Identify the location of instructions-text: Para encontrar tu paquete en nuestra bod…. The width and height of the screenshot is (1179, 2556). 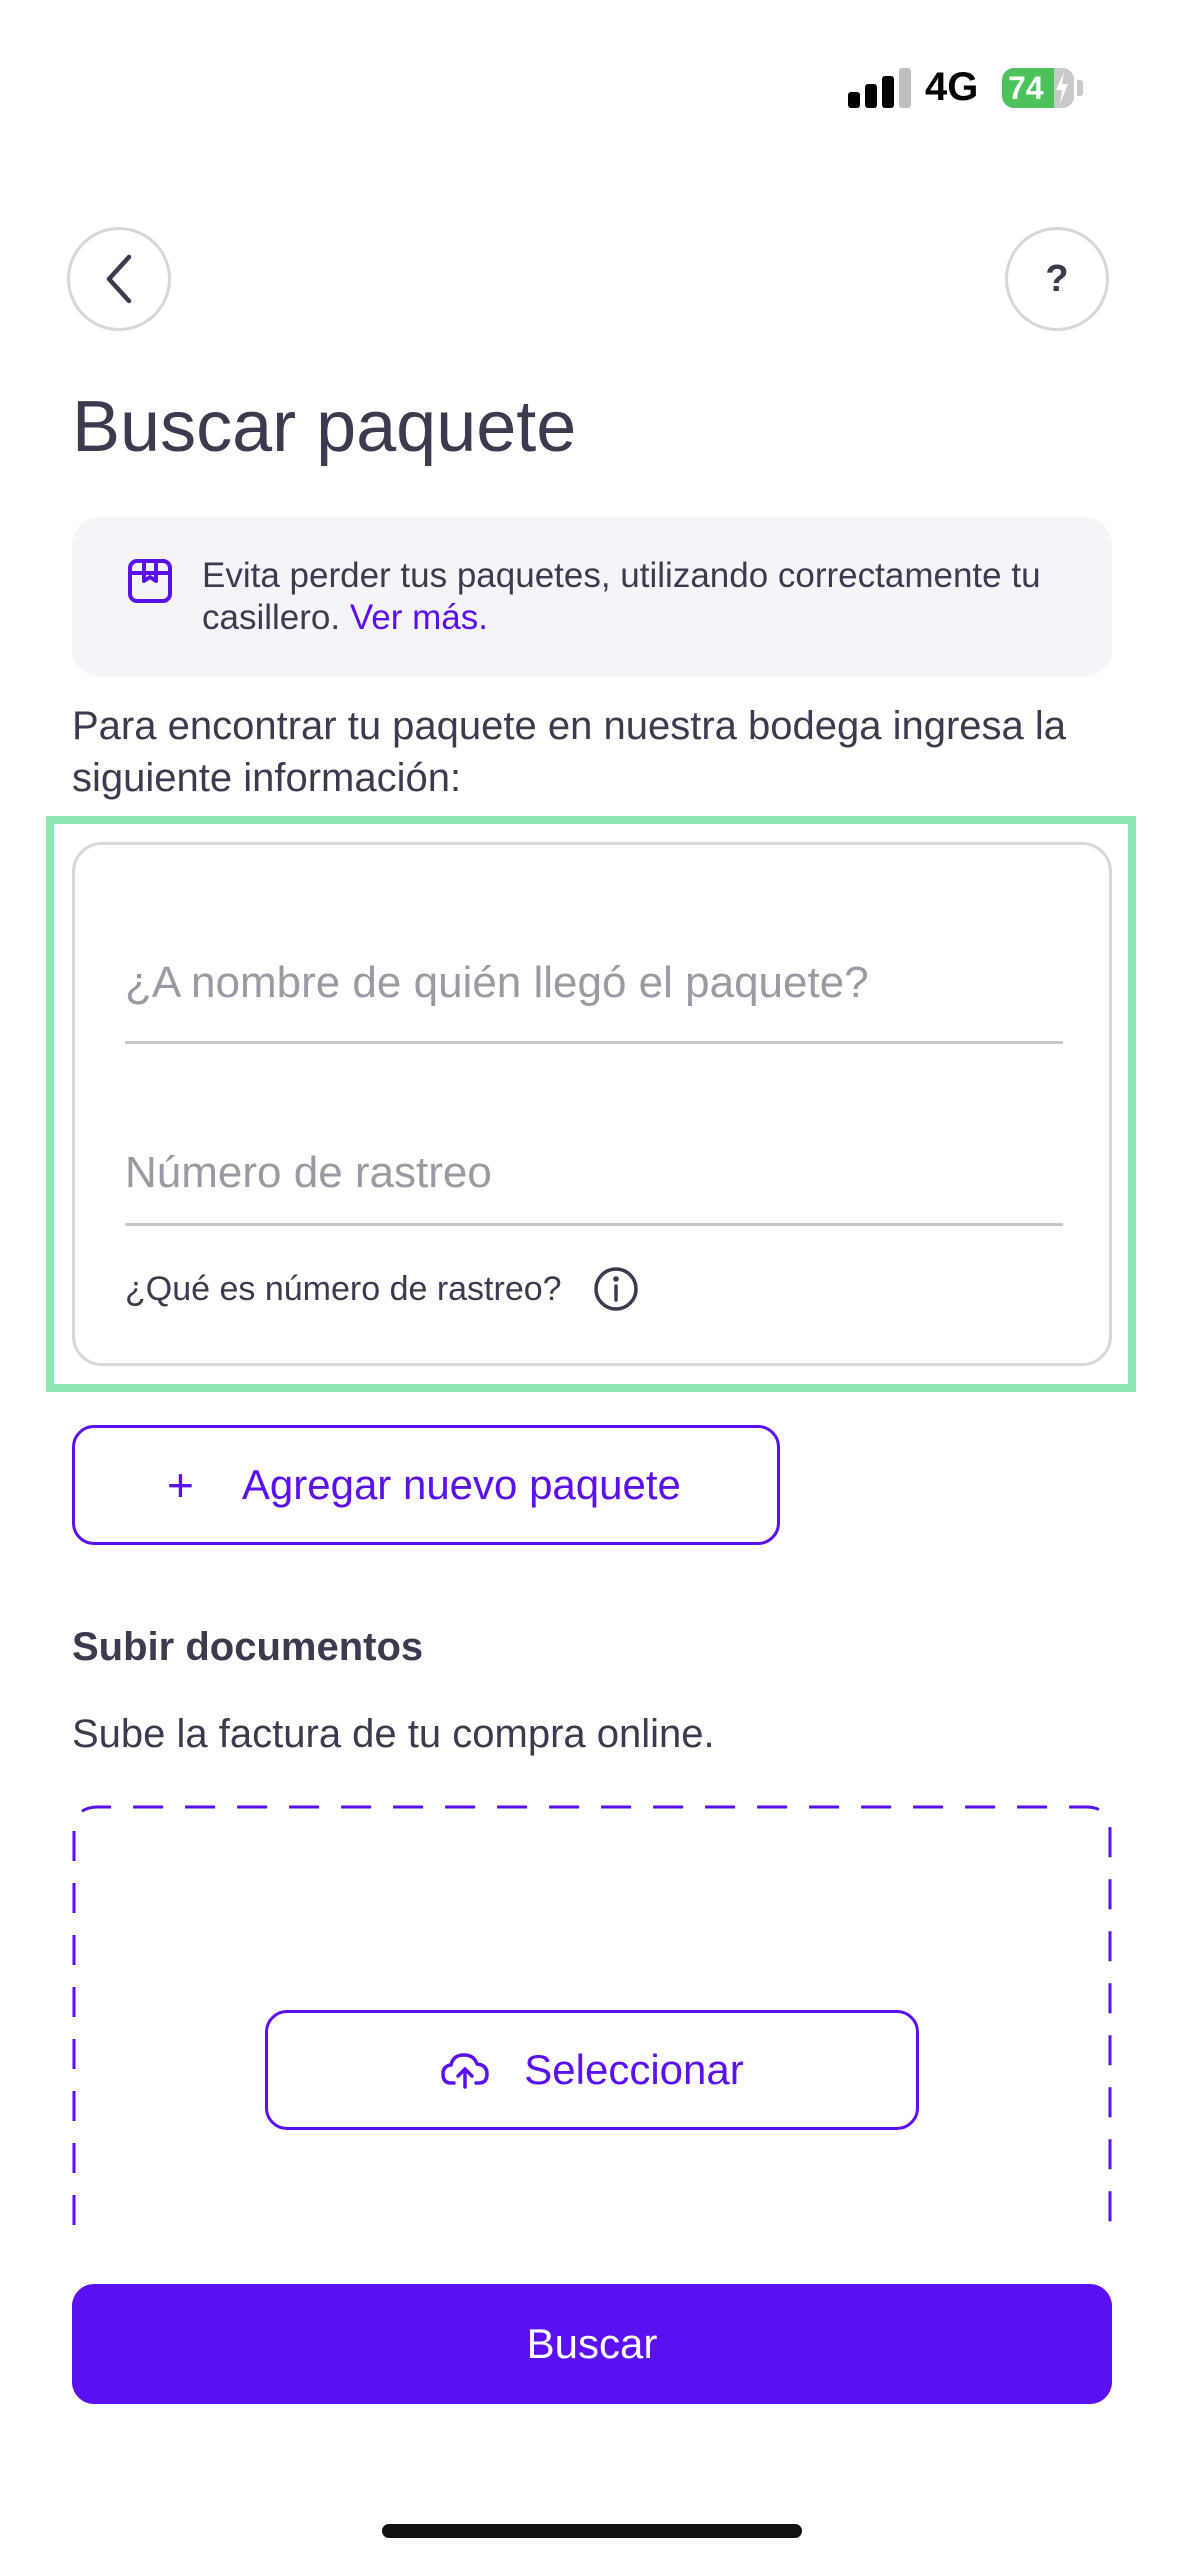
(569, 752).